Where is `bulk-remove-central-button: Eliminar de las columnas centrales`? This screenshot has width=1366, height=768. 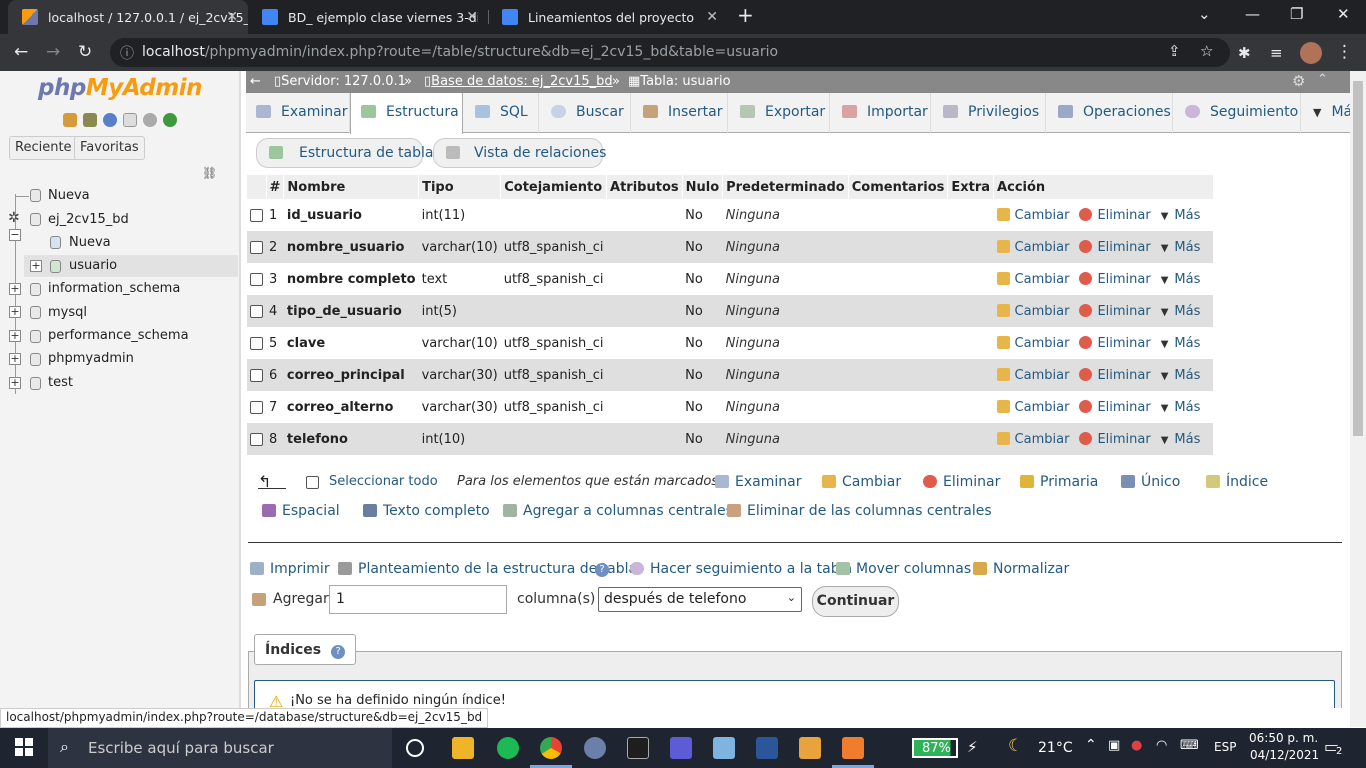 bulk-remove-central-button: Eliminar de las columnas centrales is located at coordinates (859, 511).